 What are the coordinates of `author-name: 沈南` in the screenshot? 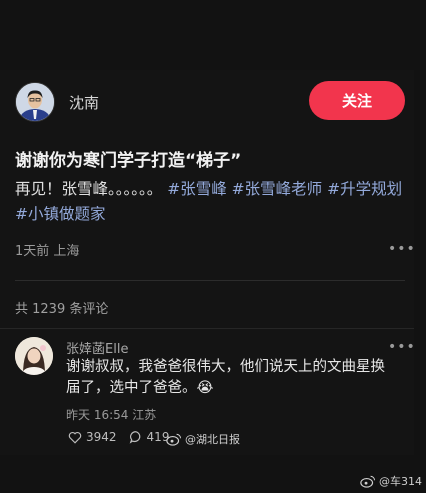 It's located at (84, 102).